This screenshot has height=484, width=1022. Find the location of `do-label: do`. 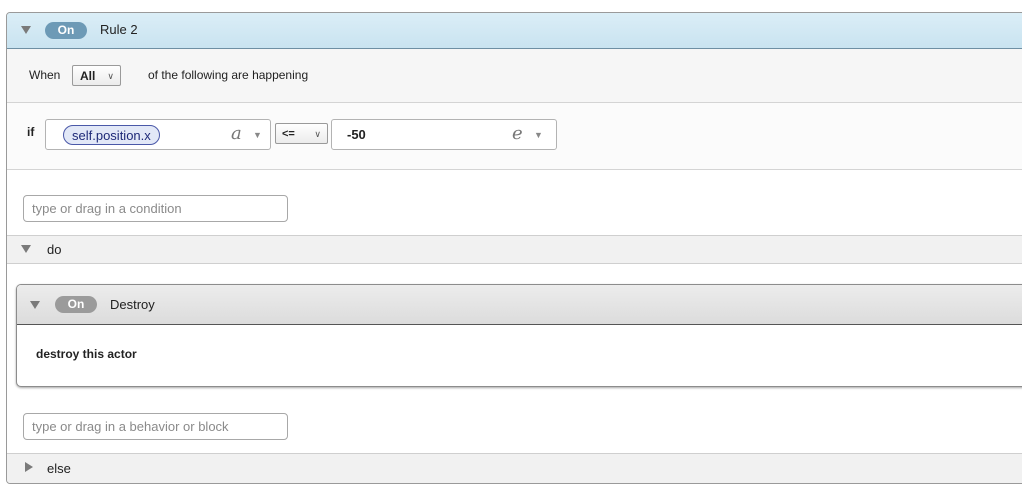

do-label: do is located at coordinates (54, 249).